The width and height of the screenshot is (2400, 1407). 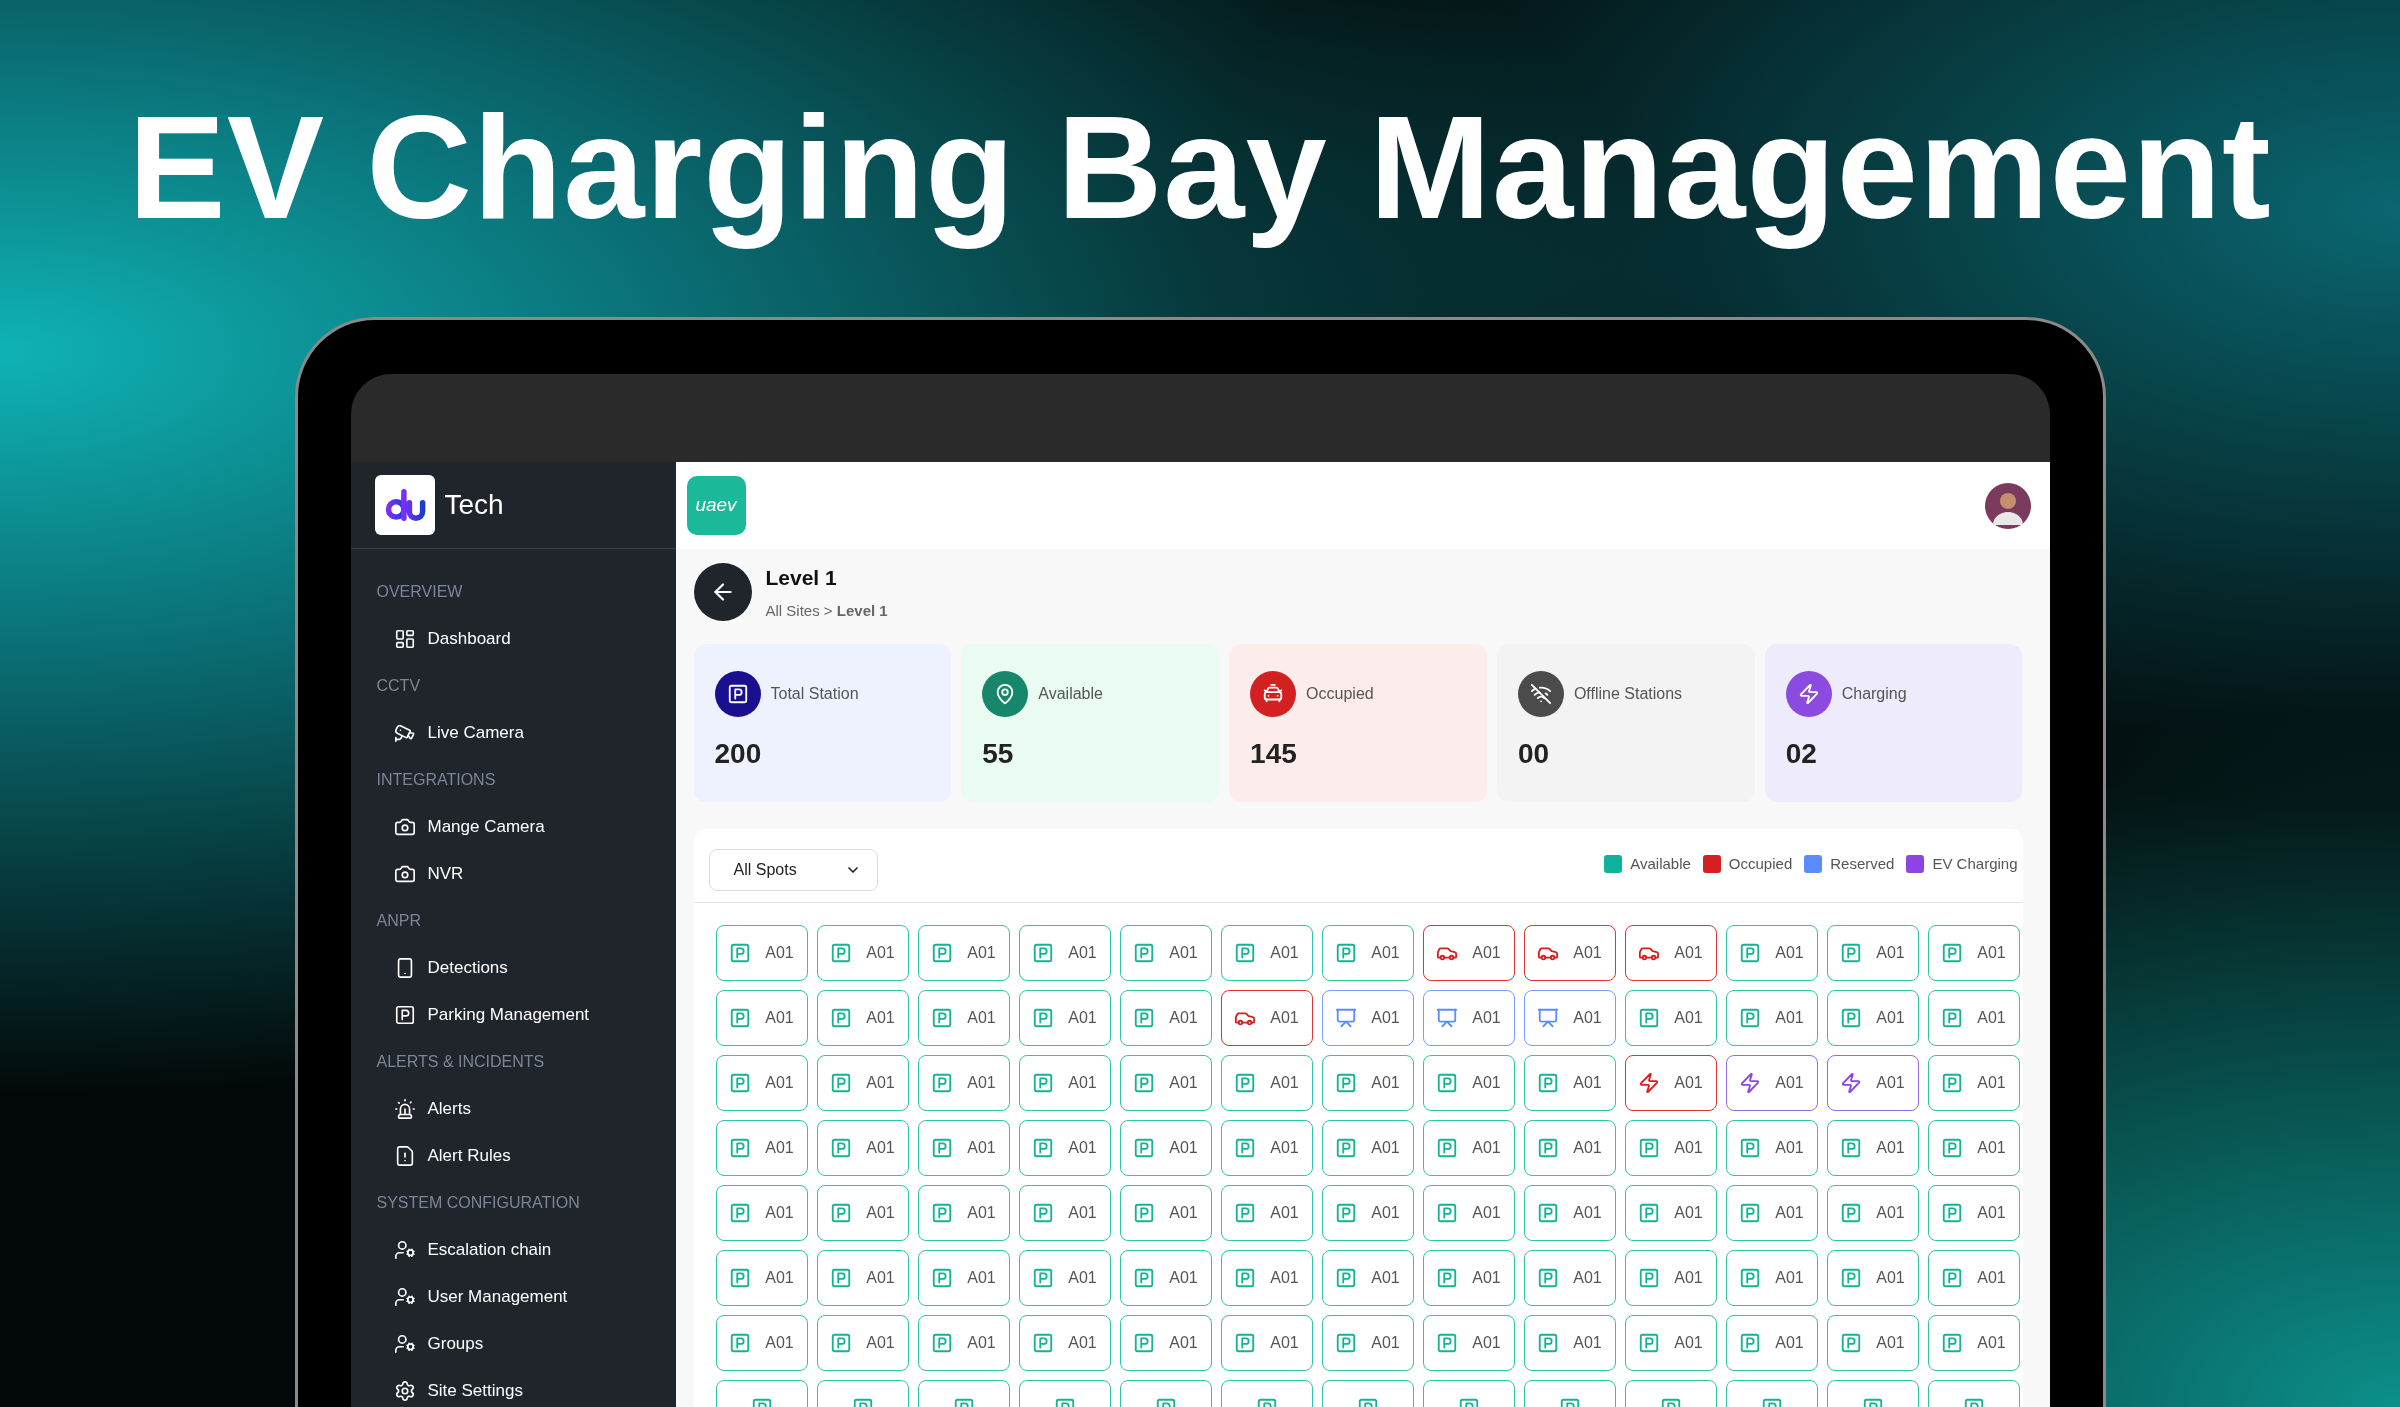 What do you see at coordinates (422, 1344) in the screenshot?
I see `nav-item: Groups` at bounding box center [422, 1344].